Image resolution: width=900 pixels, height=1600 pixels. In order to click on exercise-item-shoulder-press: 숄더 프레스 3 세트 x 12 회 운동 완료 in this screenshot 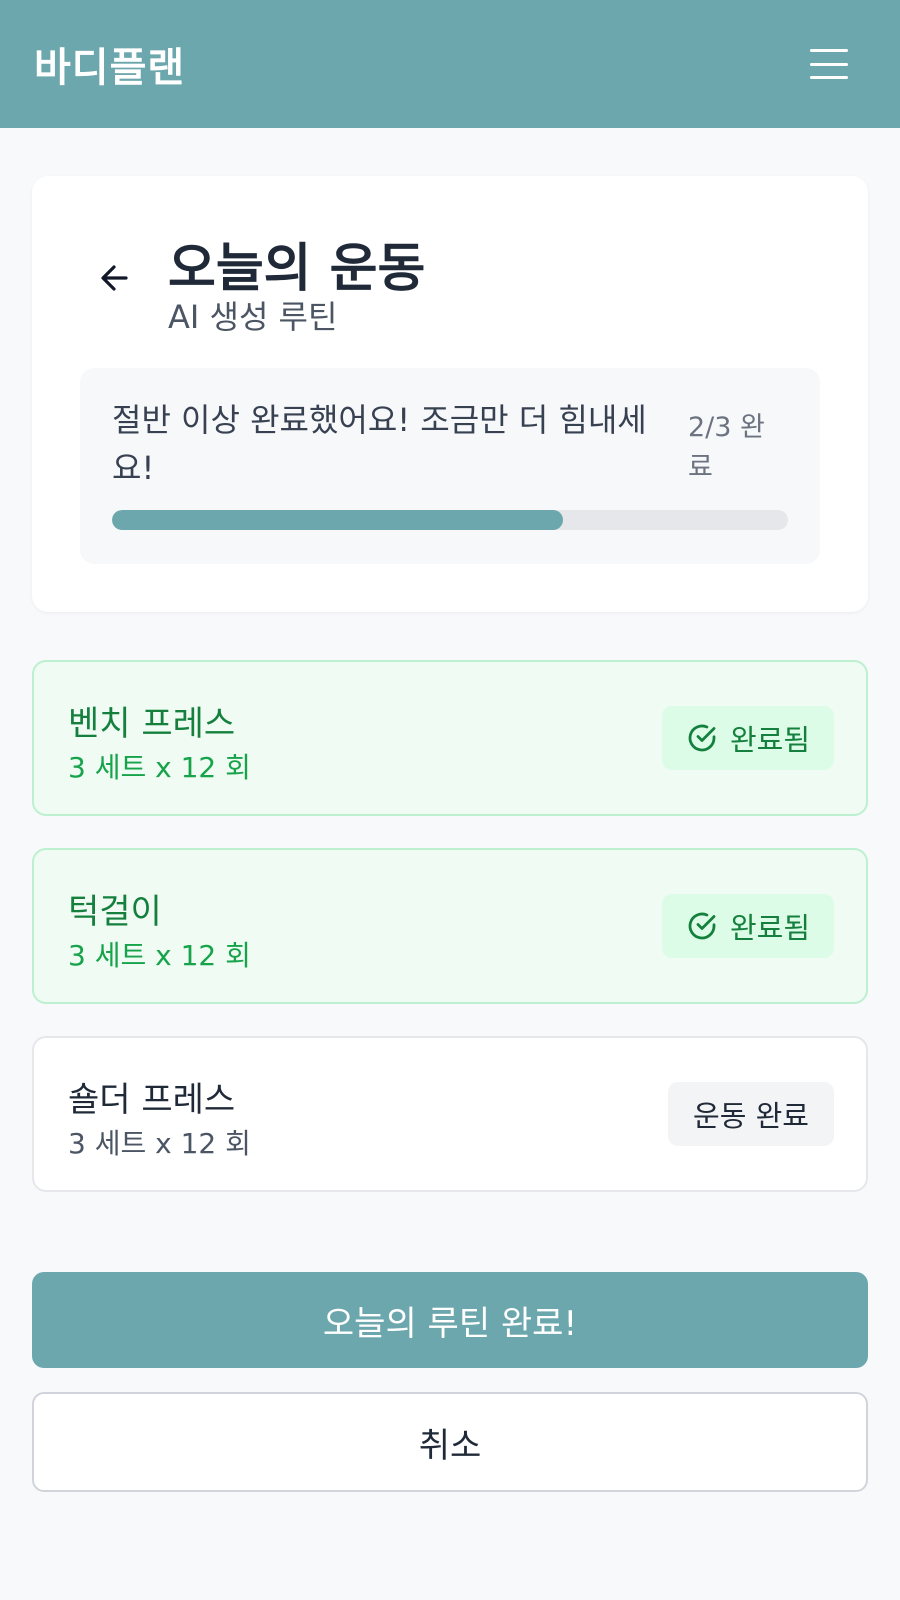, I will do `click(450, 1114)`.